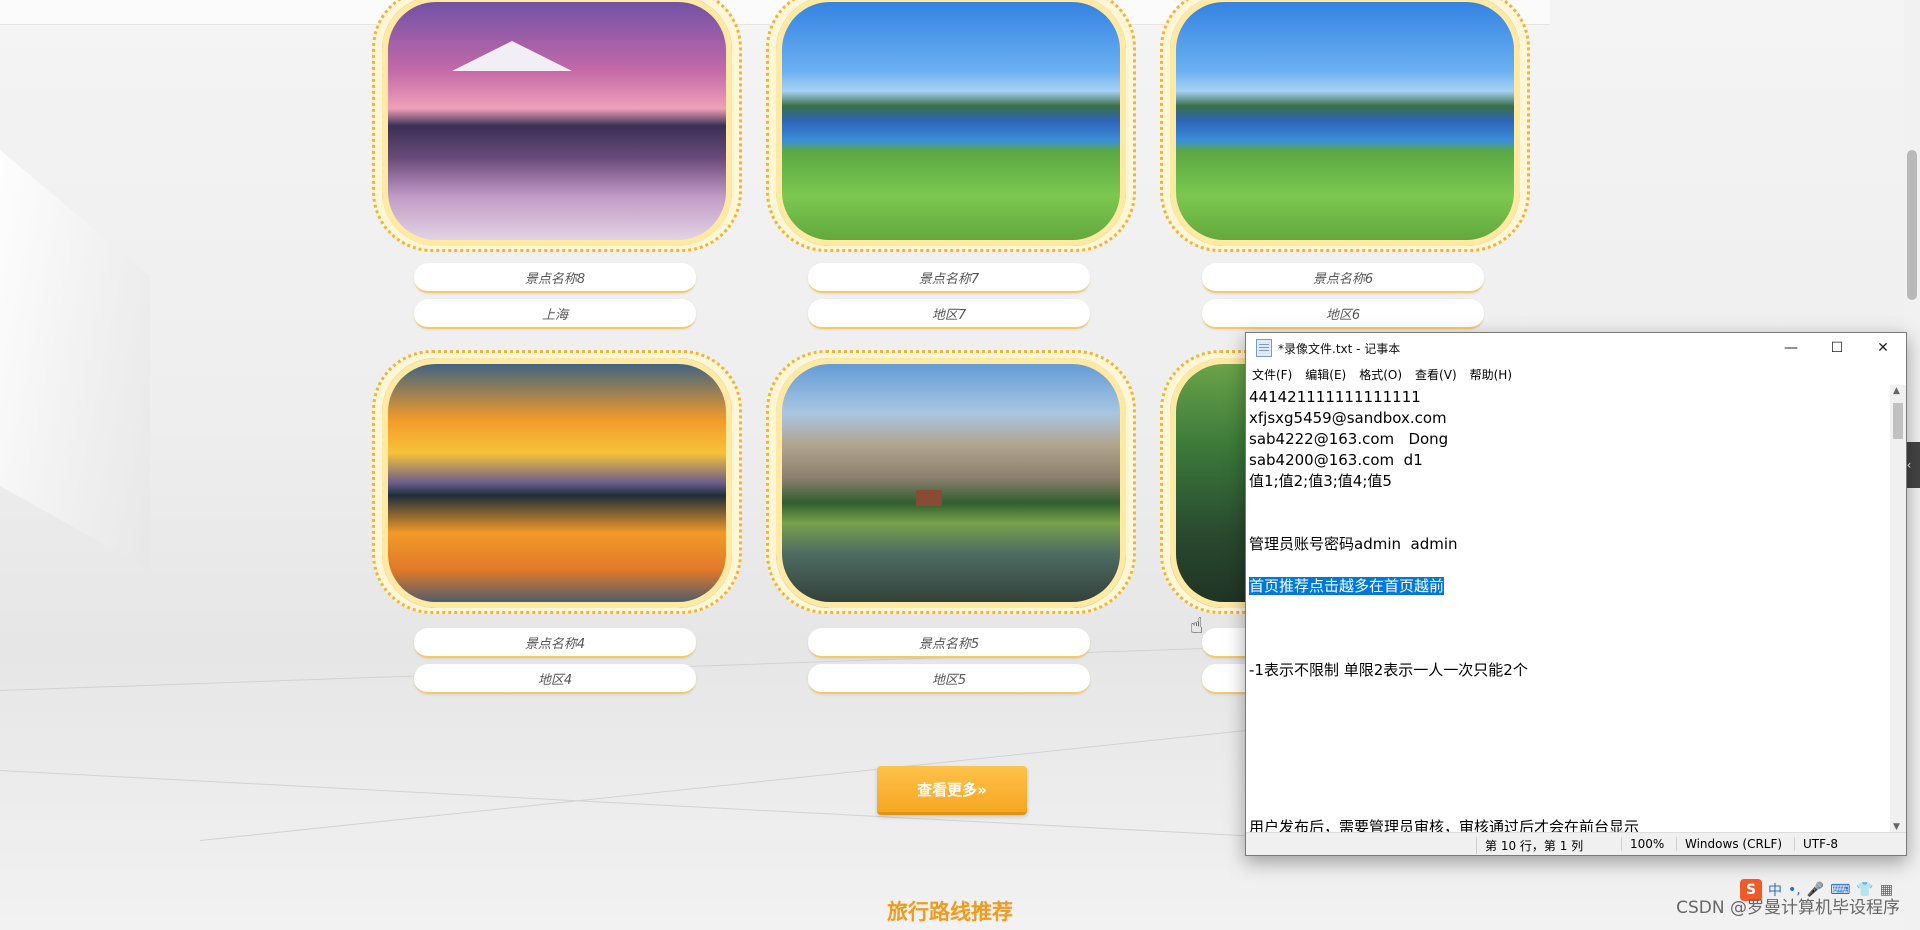 The height and width of the screenshot is (930, 1920). Describe the element at coordinates (555, 278) in the screenshot. I see `attraction-name: 景点名称8` at that location.